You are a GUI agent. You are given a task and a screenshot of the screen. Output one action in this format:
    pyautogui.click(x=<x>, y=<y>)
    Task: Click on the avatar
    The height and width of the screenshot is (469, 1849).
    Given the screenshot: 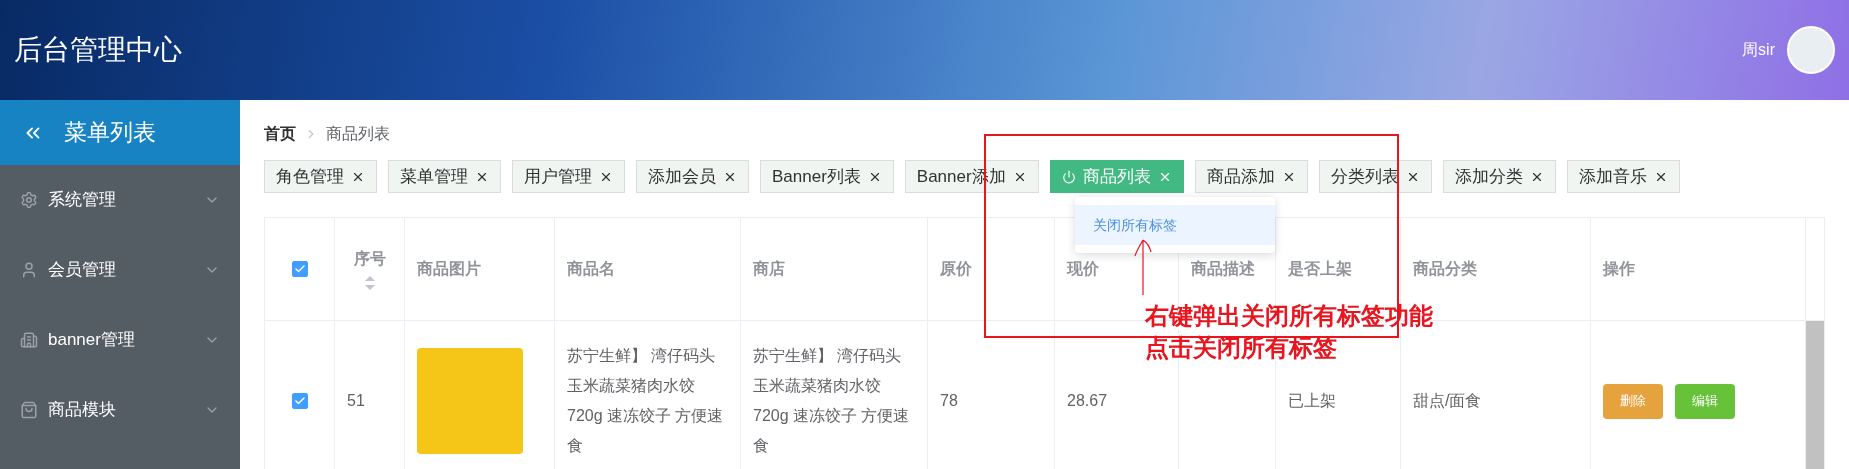 What is the action you would take?
    pyautogui.click(x=1811, y=50)
    